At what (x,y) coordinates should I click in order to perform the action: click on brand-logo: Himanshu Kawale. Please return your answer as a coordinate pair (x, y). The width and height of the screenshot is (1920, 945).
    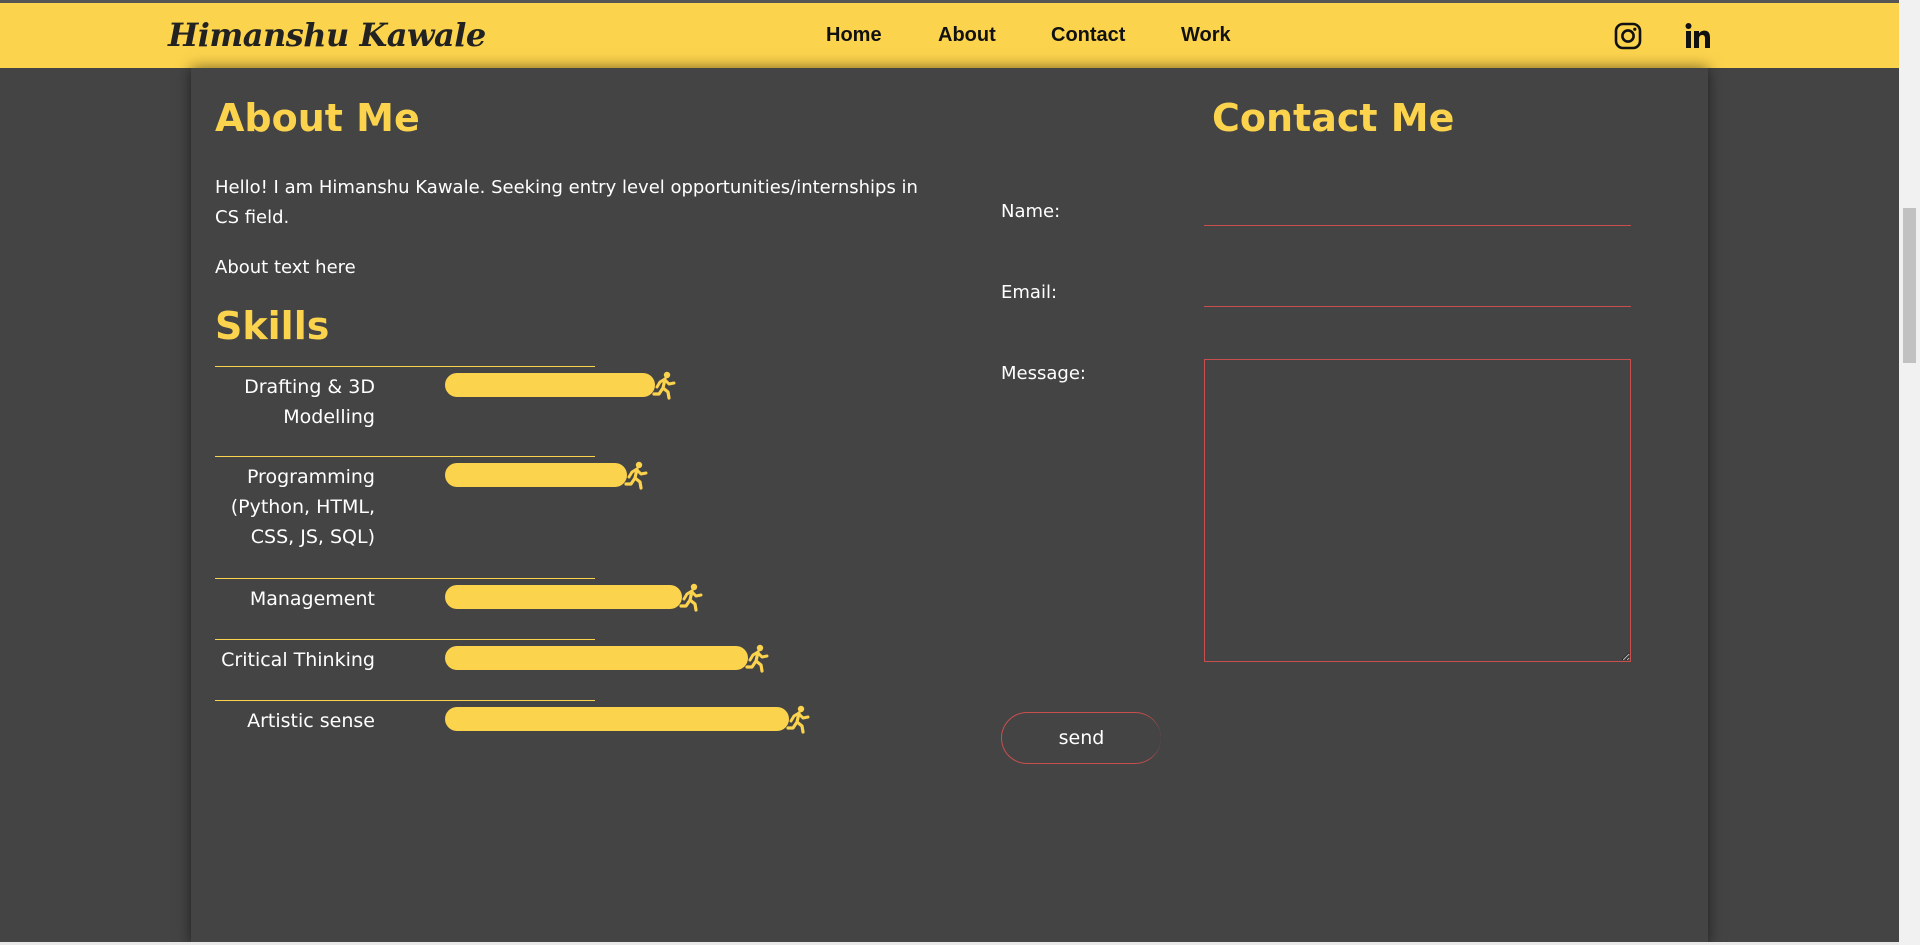
    Looking at the image, I should click on (327, 35).